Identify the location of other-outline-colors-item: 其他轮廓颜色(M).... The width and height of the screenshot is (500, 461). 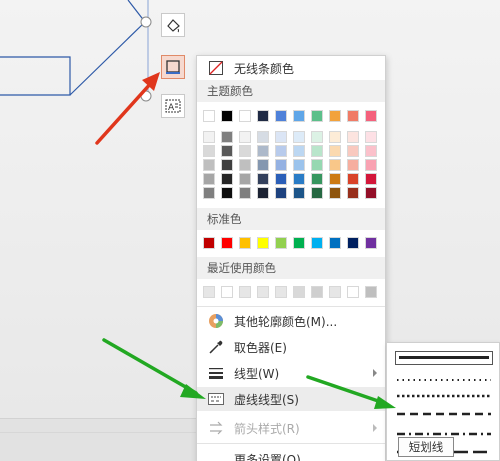
(291, 321).